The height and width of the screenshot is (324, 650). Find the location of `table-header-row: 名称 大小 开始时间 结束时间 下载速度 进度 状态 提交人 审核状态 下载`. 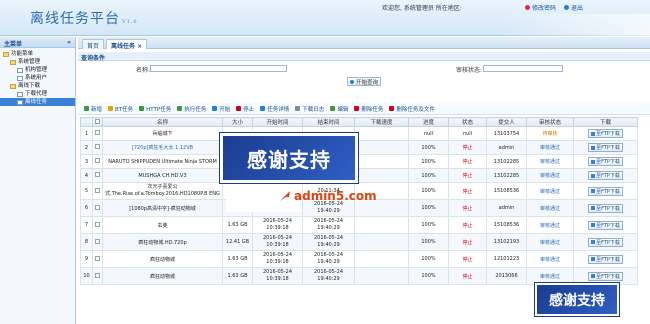

table-header-row: 名称 大小 开始时间 结束时间 下载速度 进度 状态 提交人 审核状态 下载 is located at coordinates (359, 122).